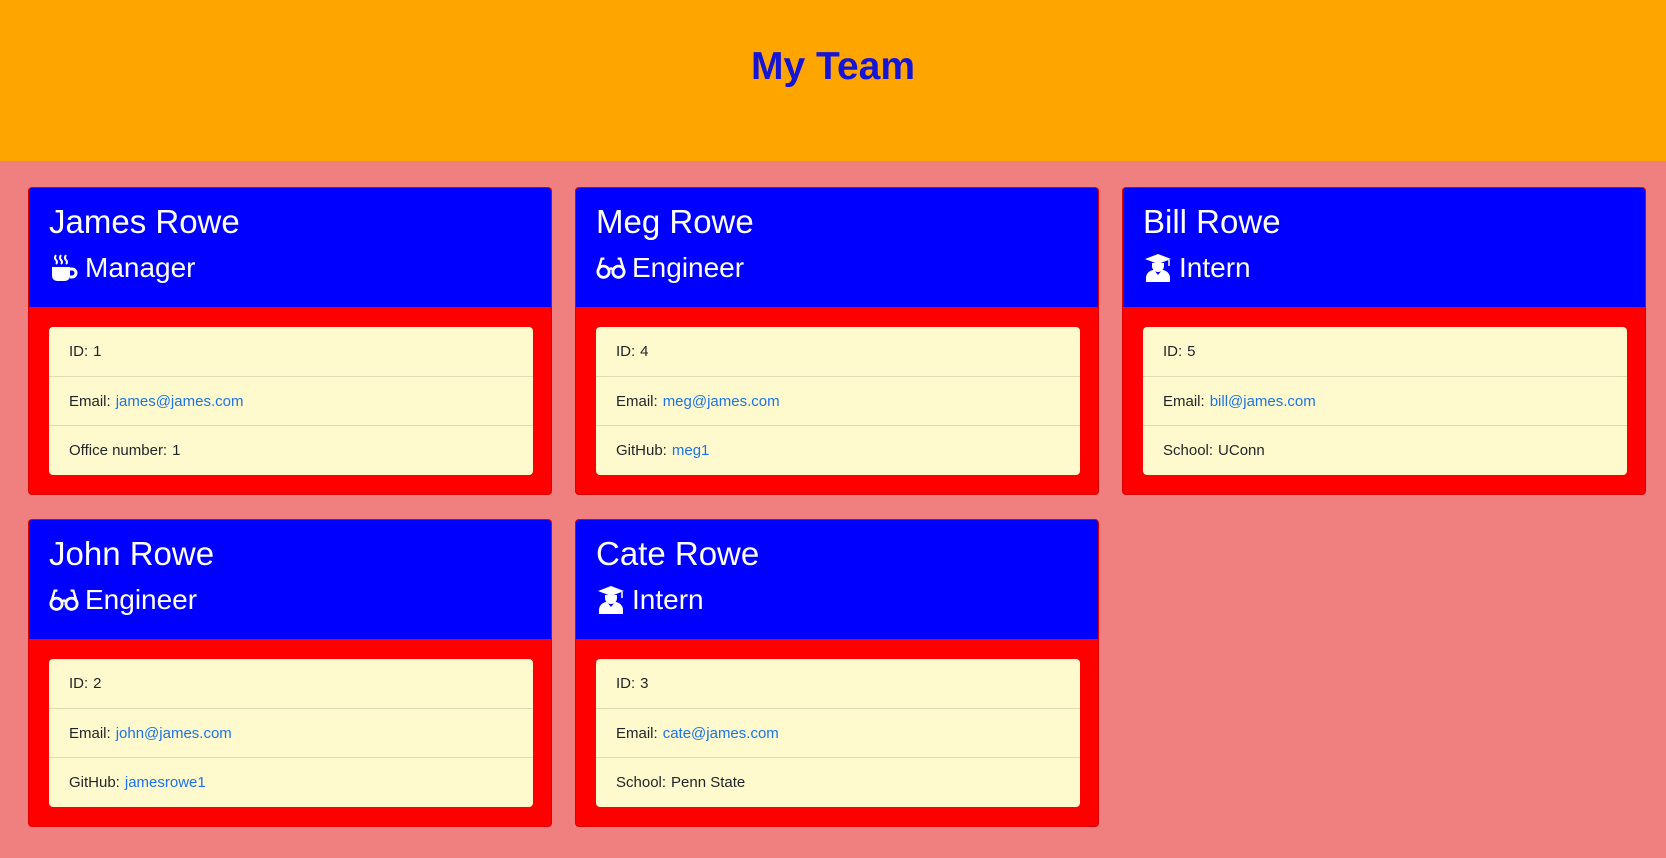 The width and height of the screenshot is (1666, 858). I want to click on employee-name: James Rowe, so click(144, 221).